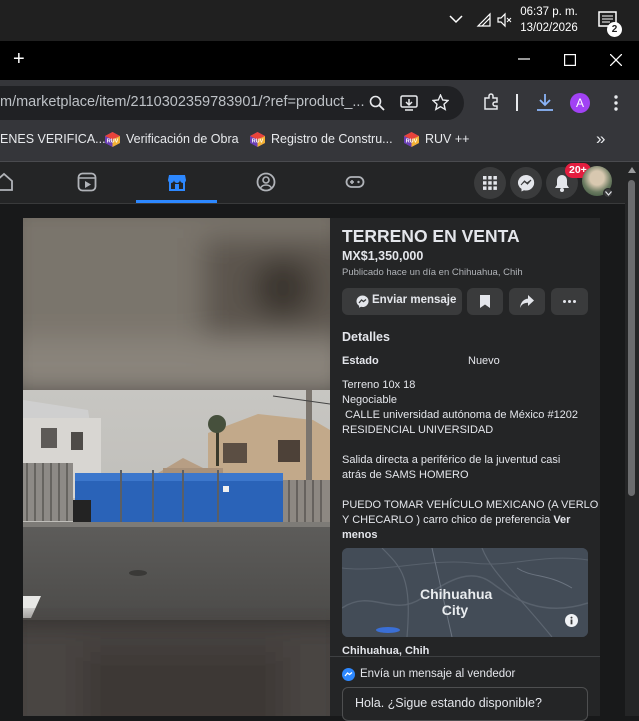 This screenshot has width=639, height=721. Describe the element at coordinates (355, 182) in the screenshot. I see `gaming-icon` at that location.